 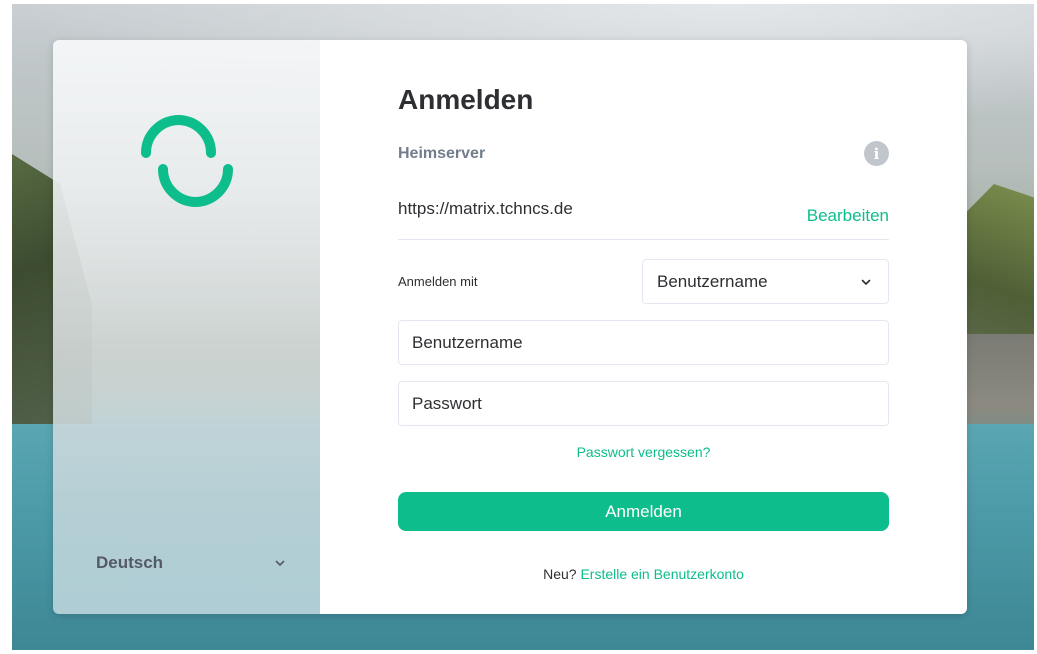 I want to click on homeserver-url: https://matrix.tchncs.de, so click(x=485, y=208).